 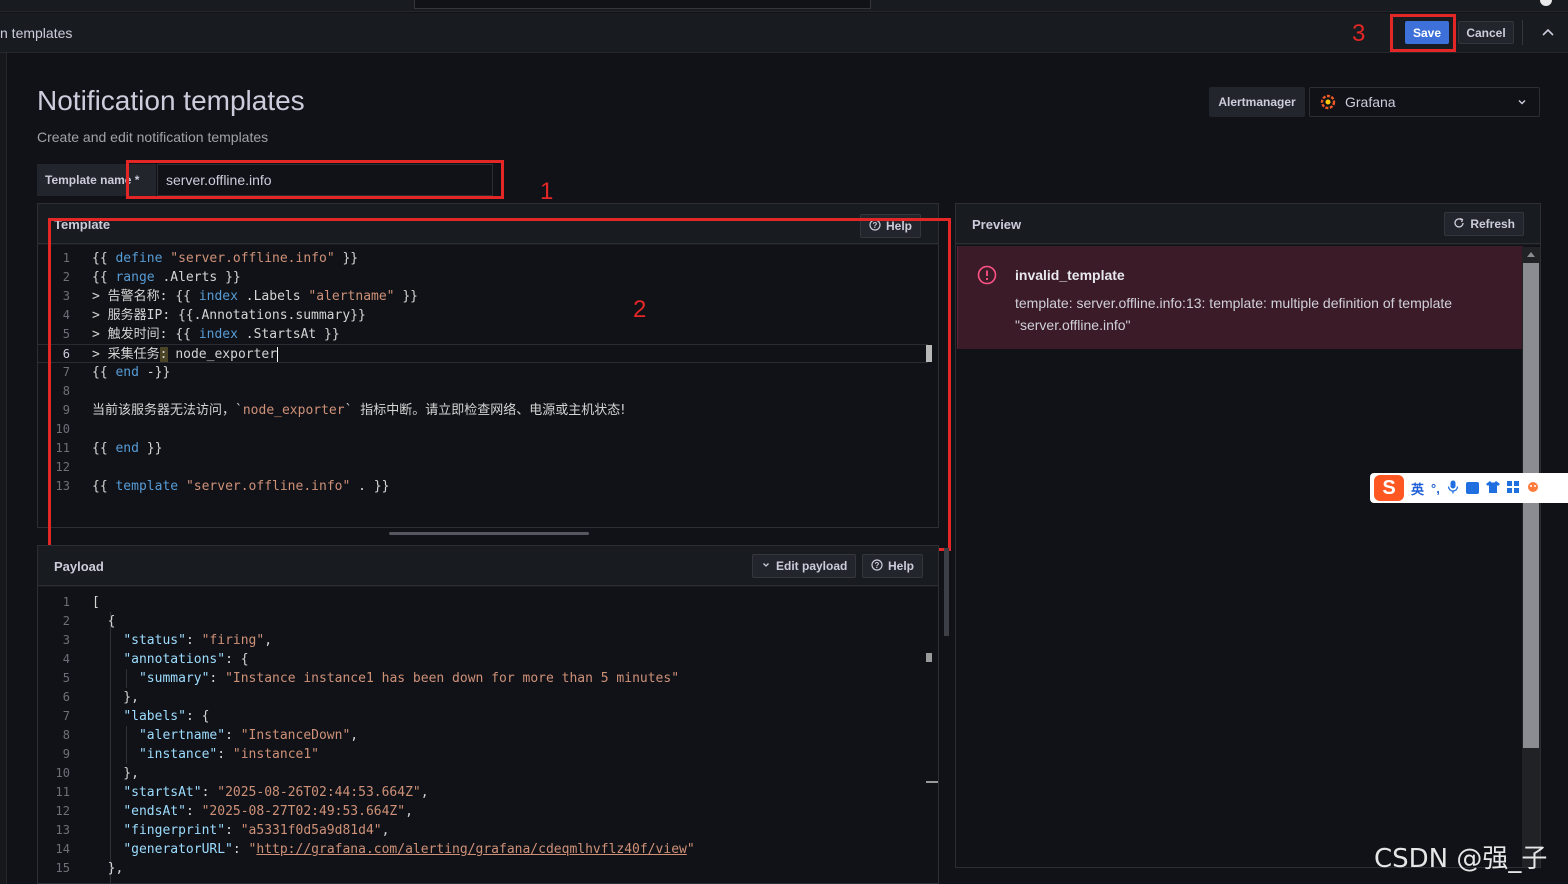 I want to click on edit-payload-label: Edit payload, so click(x=812, y=566).